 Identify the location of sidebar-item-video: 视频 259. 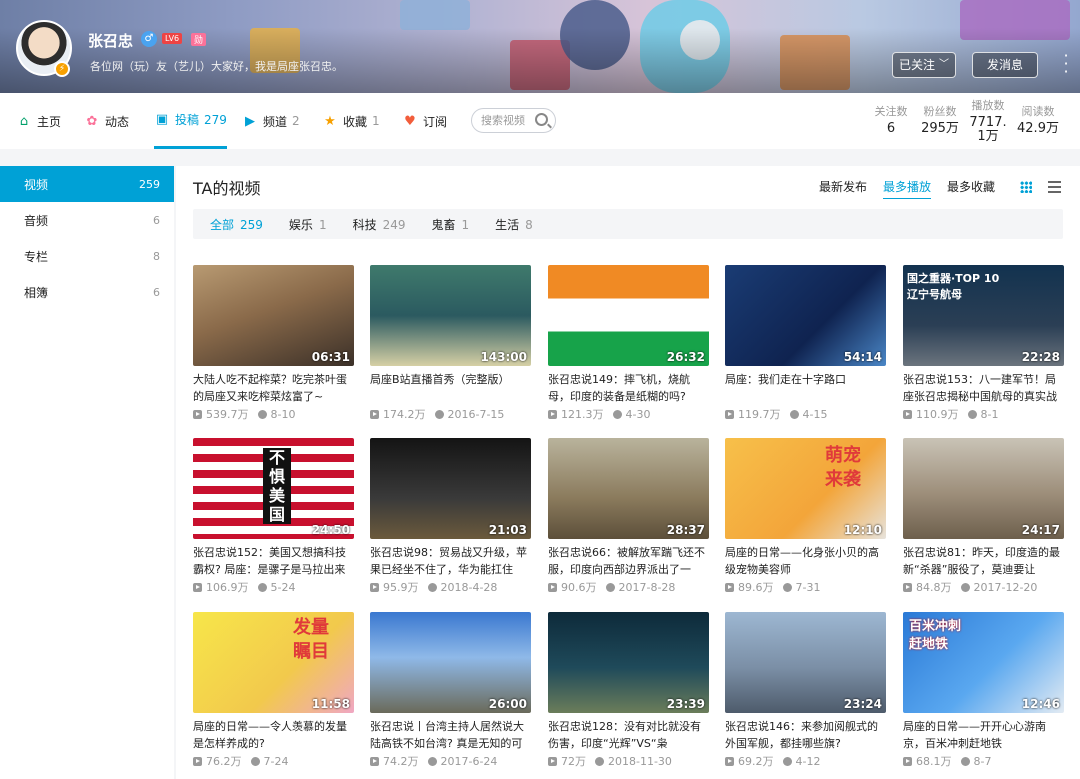
(87, 184).